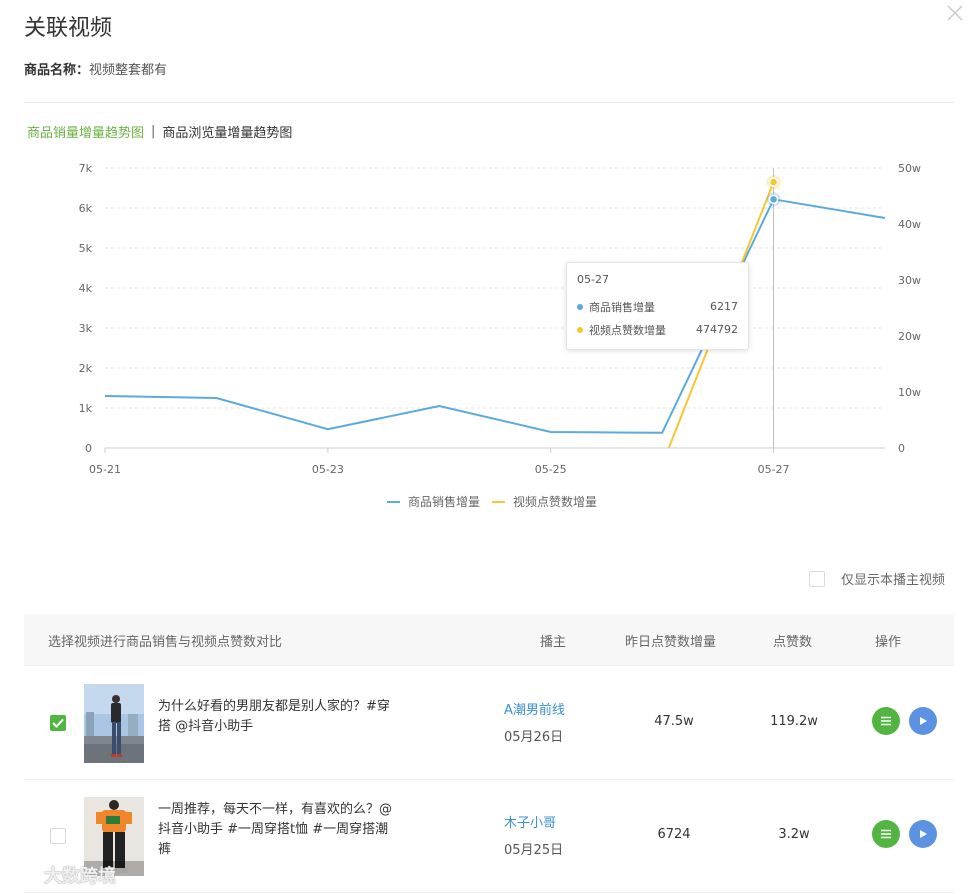 The width and height of the screenshot is (979, 894). I want to click on legend-swatch-likes, so click(499, 501).